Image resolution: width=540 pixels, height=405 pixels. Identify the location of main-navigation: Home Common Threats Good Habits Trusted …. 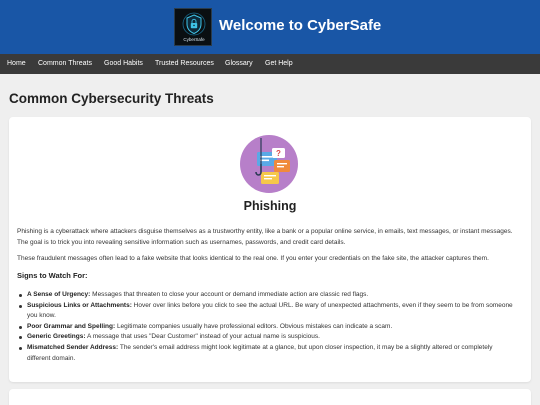
(270, 64).